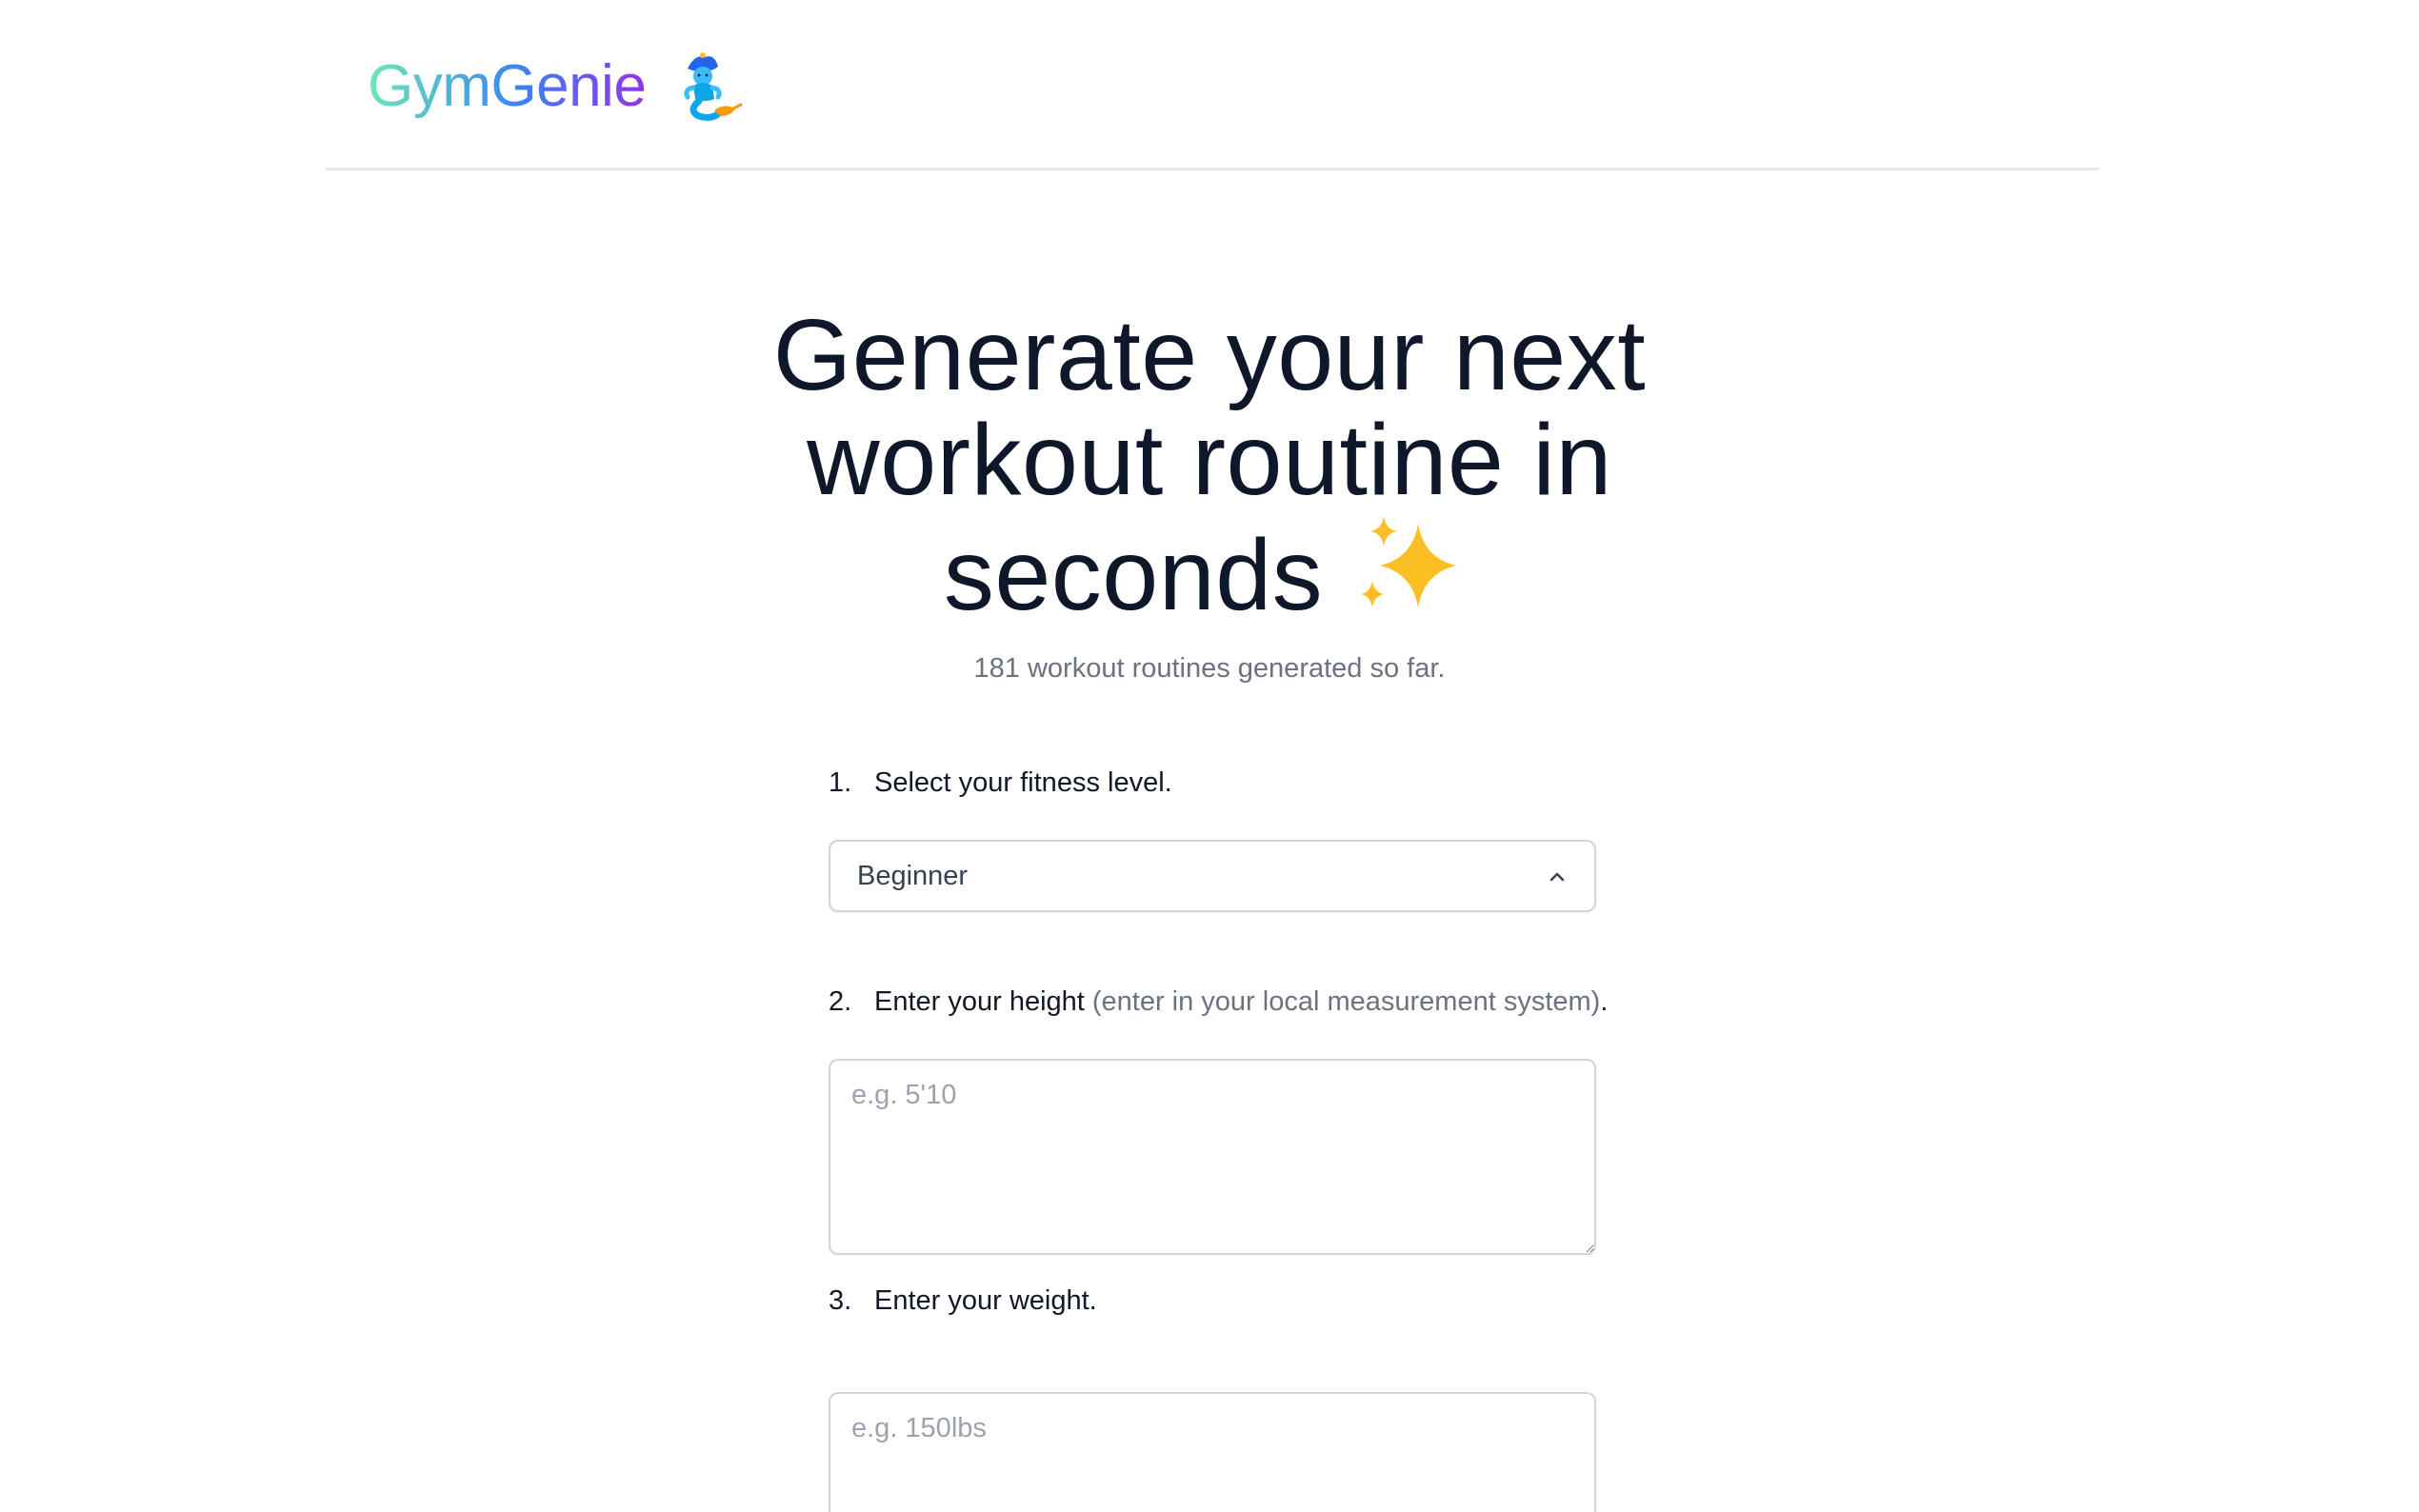  Describe the element at coordinates (1212, 85) in the screenshot. I see `site-header: GymGenie` at that location.